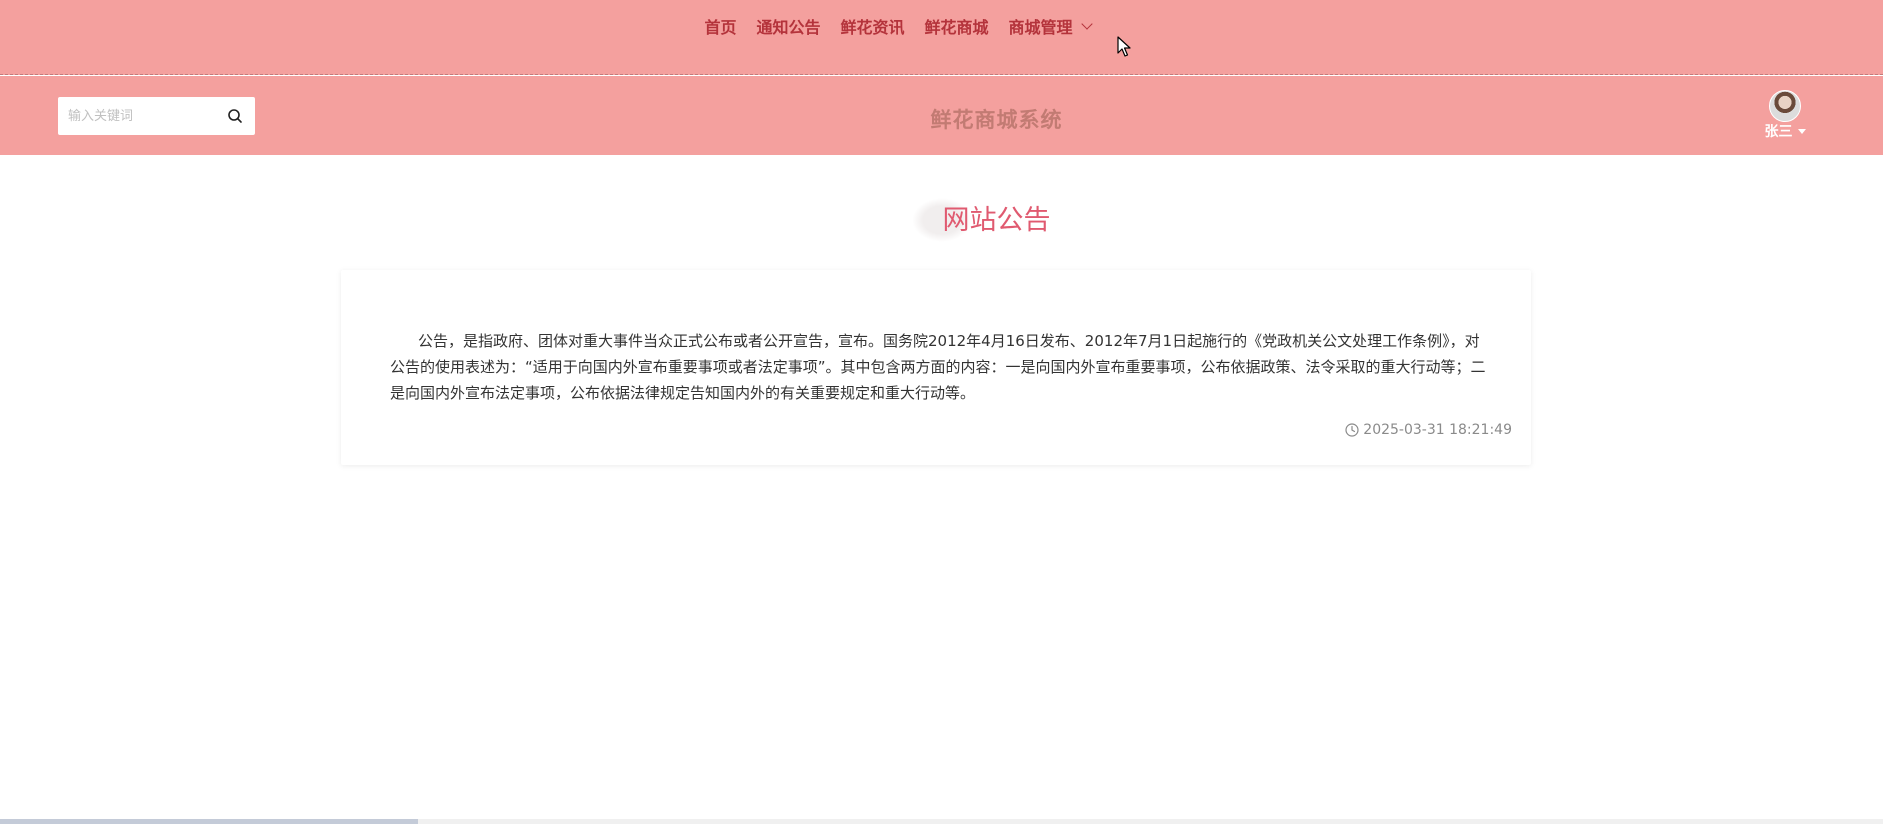 The height and width of the screenshot is (824, 1883). Describe the element at coordinates (1437, 430) in the screenshot. I see `notice-timestamp: 2025-03-31 18:21:49` at that location.